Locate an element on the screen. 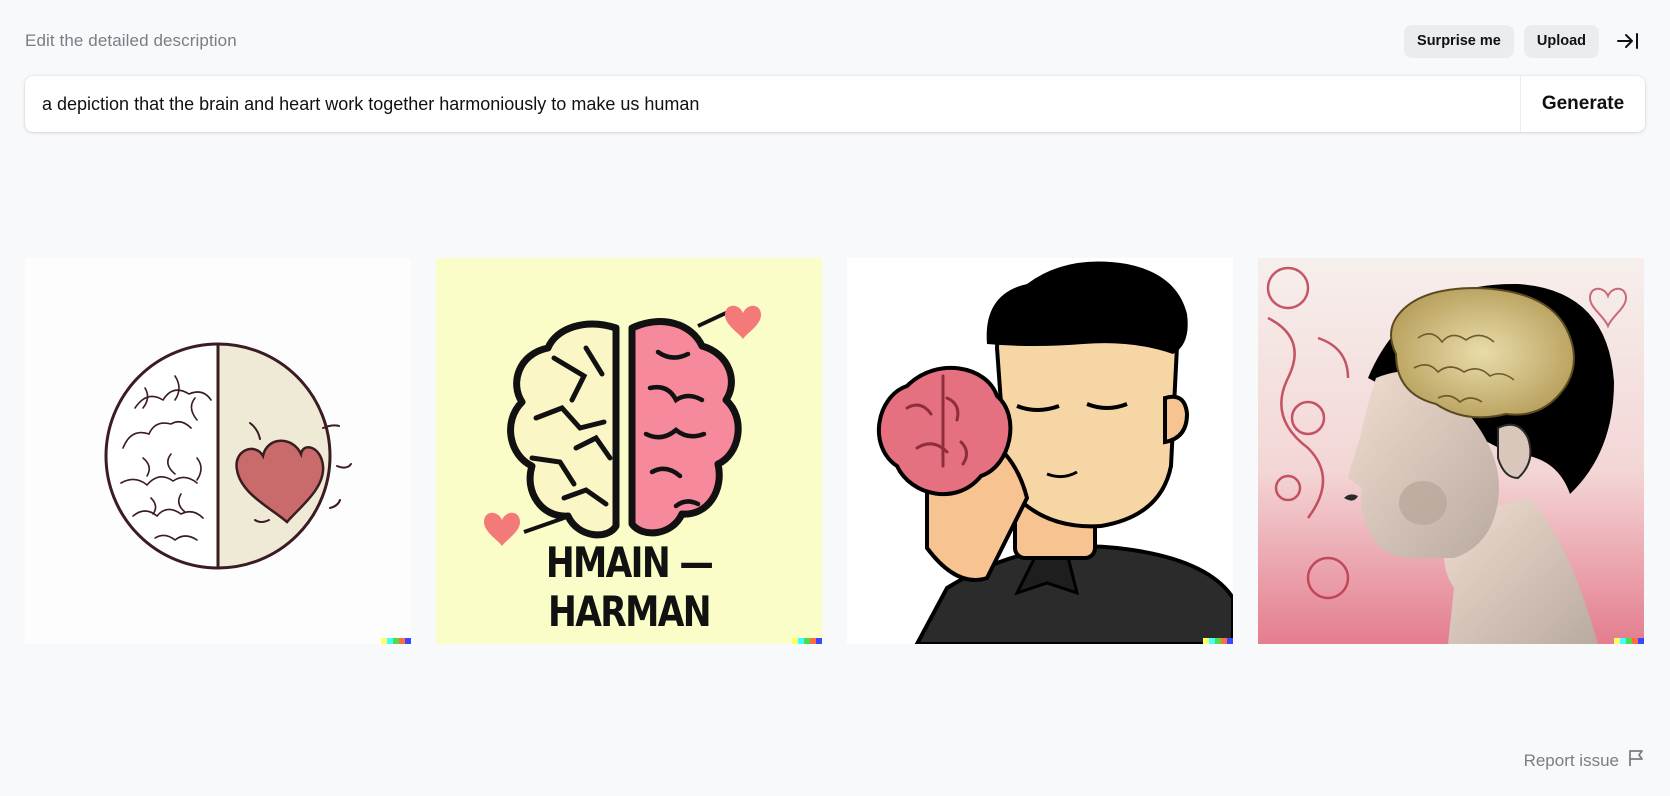 Image resolution: width=1670 pixels, height=796 pixels. upload-button: Upload is located at coordinates (1561, 41).